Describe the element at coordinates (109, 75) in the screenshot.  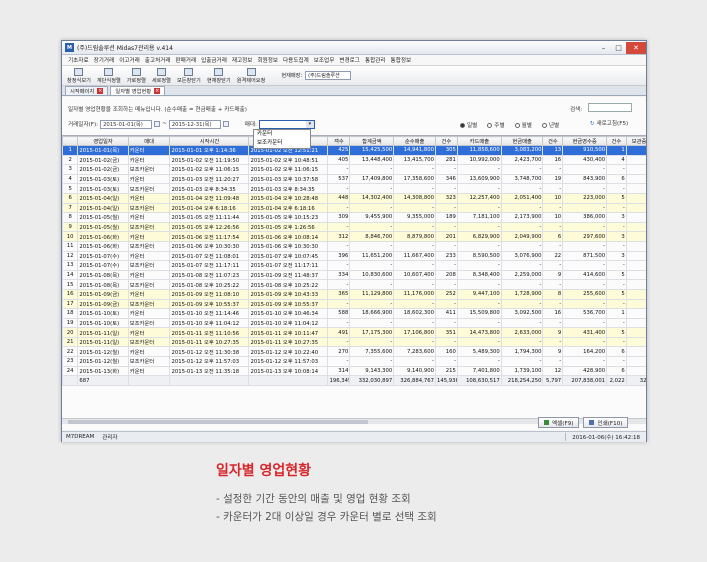
I see `toolbar-button: 계단식정렬` at that location.